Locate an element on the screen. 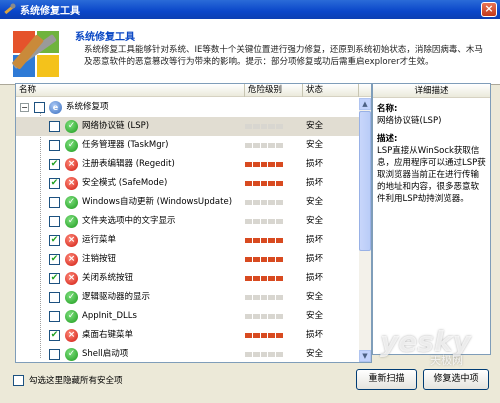  list-item: ✓ Windows自动更新 (WindowsUpdate) 安全 is located at coordinates (187, 202).